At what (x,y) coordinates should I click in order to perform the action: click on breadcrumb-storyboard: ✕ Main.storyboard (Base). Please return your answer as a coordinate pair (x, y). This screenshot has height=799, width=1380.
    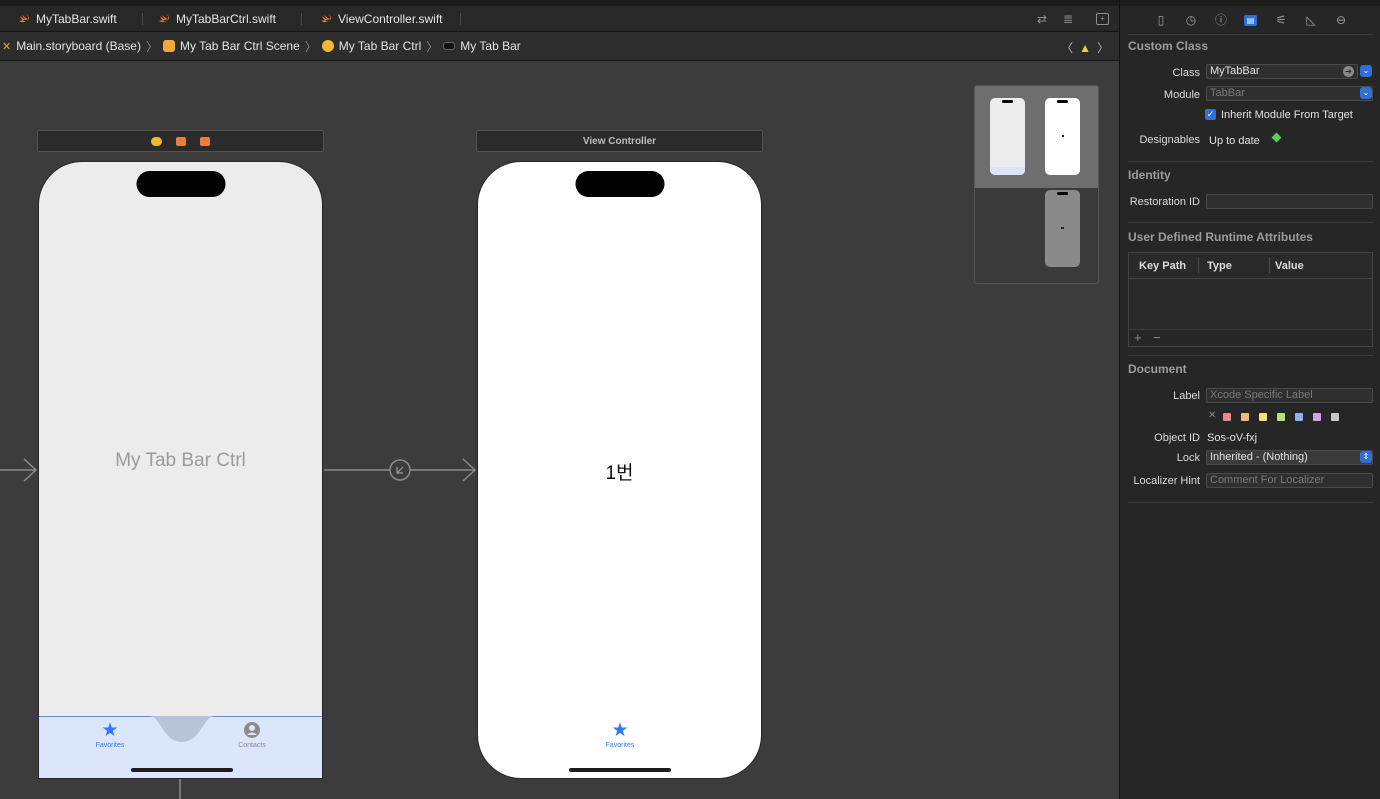
    Looking at the image, I should click on (71, 46).